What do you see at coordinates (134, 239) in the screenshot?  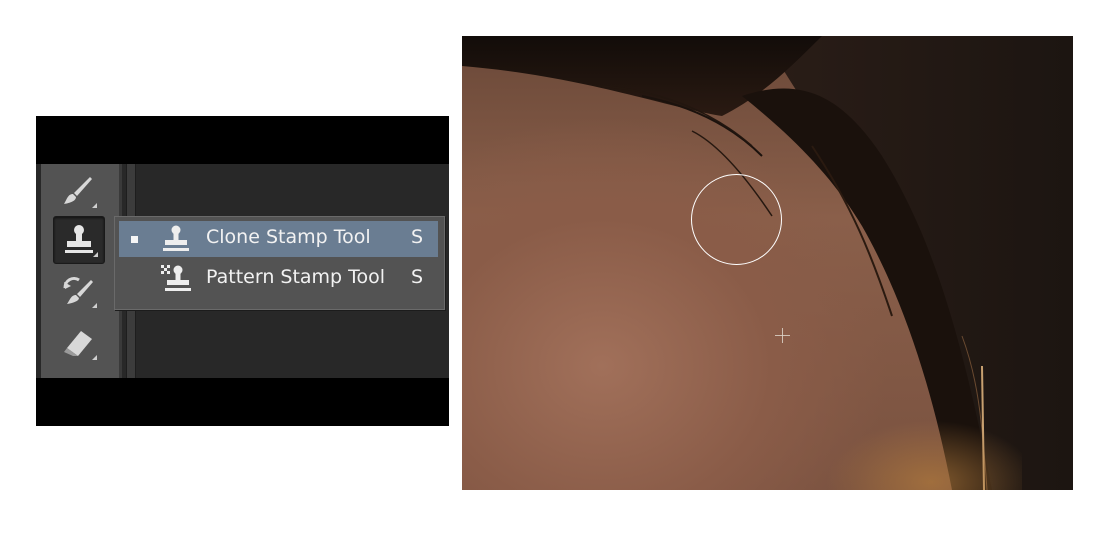 I see `selected-bullet-icon` at bounding box center [134, 239].